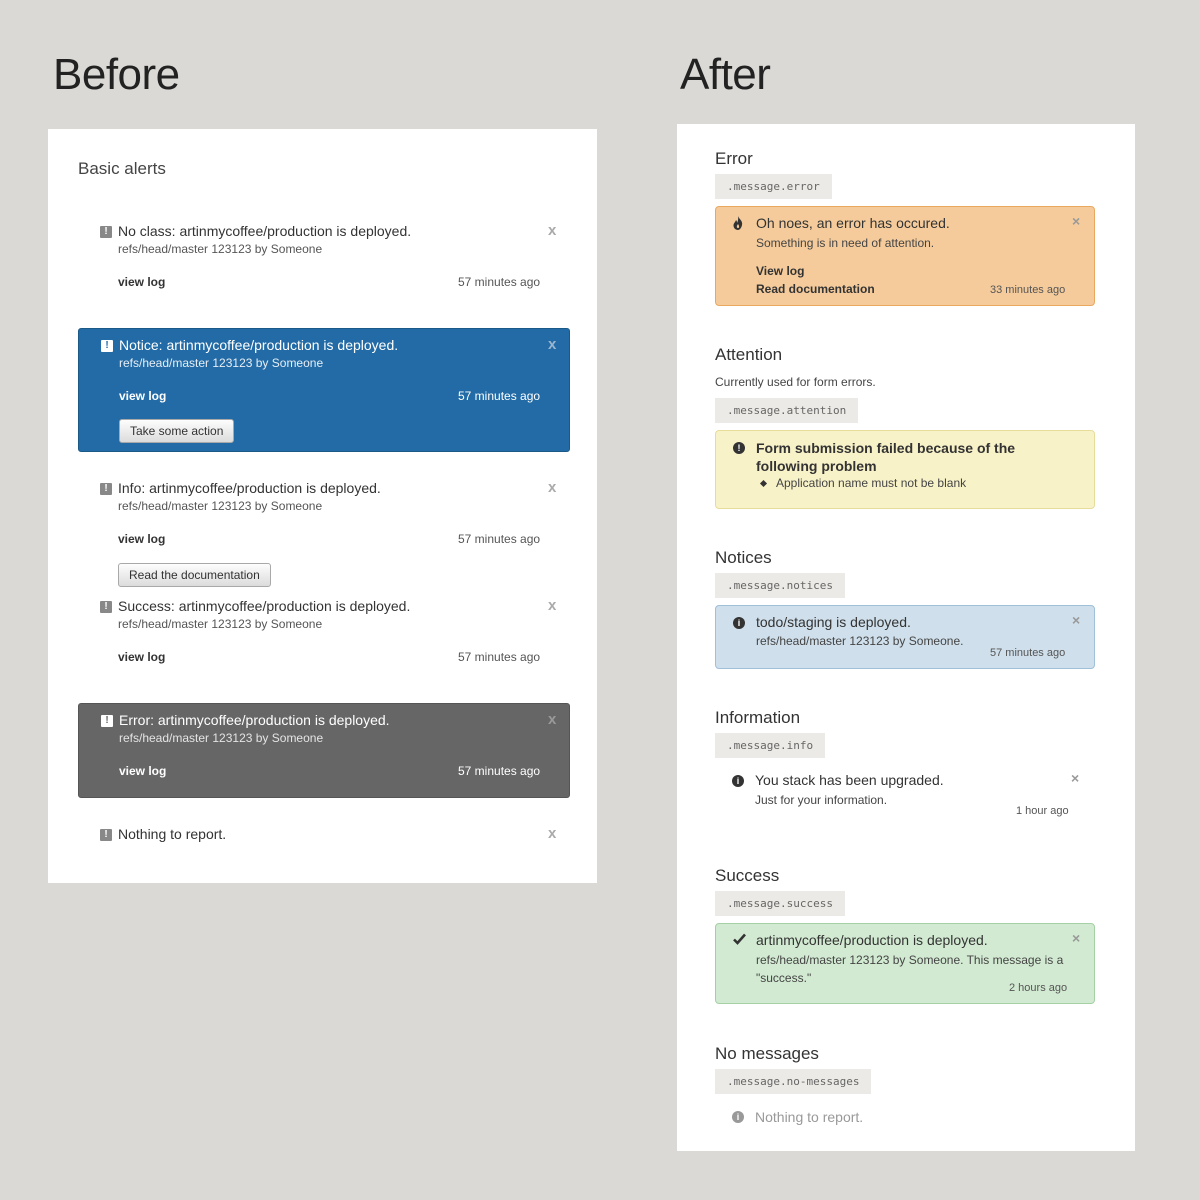 The height and width of the screenshot is (1200, 1200). What do you see at coordinates (1028, 290) in the screenshot?
I see `message-time: 33 minutes ago` at bounding box center [1028, 290].